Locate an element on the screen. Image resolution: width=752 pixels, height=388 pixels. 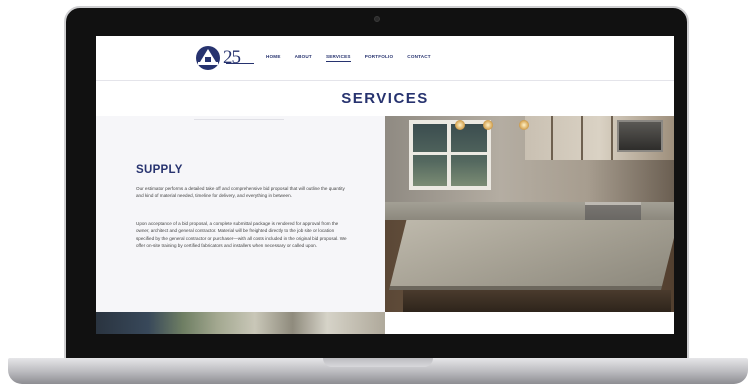
nav-contact: CONTACT is located at coordinates (419, 58).